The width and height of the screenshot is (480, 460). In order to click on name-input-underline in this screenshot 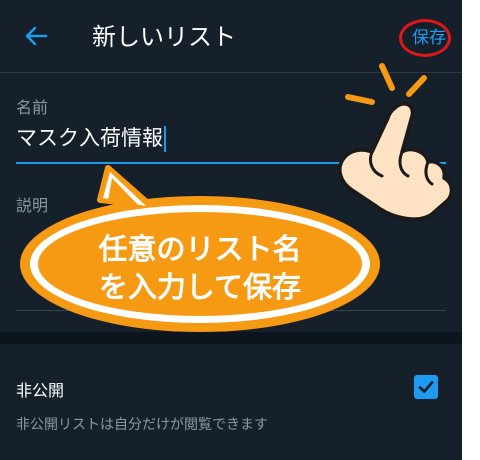, I will do `click(231, 163)`.